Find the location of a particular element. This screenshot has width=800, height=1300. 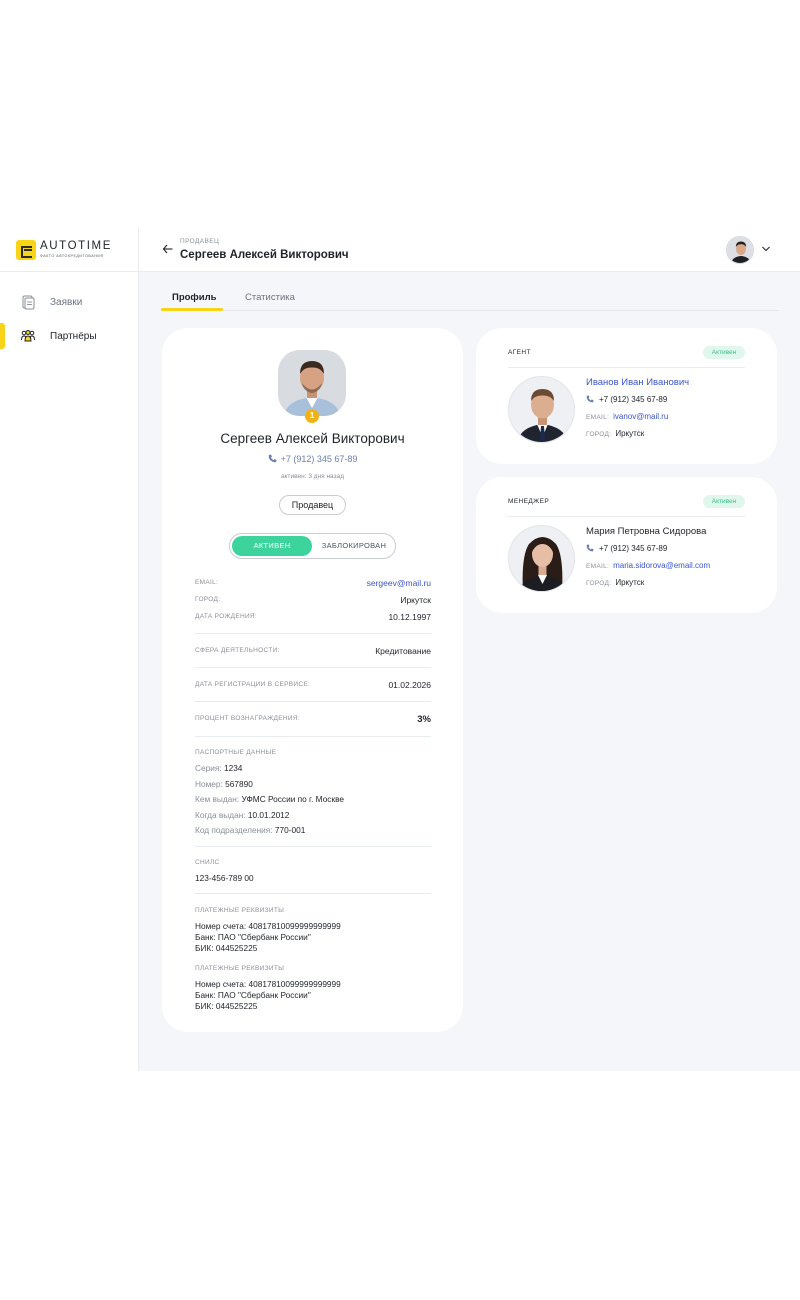

field-label: ДАТА РЕГИСТРАЦИИ В СЕРВИСЕ: is located at coordinates (253, 684).